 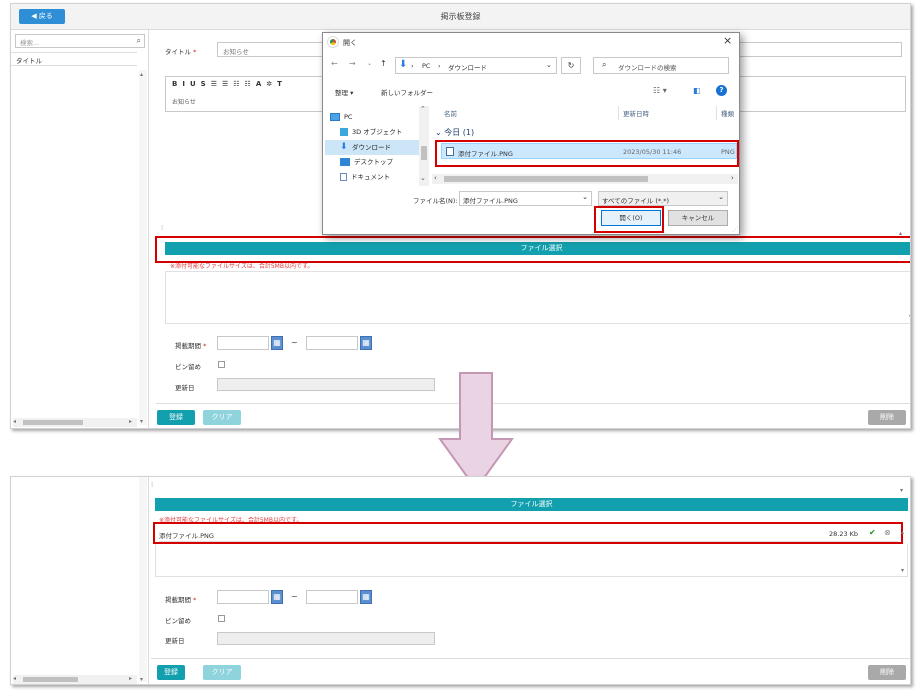 What do you see at coordinates (282, 84) in the screenshot?
I see `editor-toolbar-button: T` at bounding box center [282, 84].